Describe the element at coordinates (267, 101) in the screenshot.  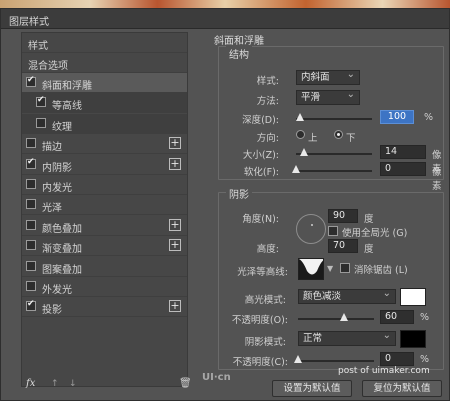
I see `method-label: 方法:` at that location.